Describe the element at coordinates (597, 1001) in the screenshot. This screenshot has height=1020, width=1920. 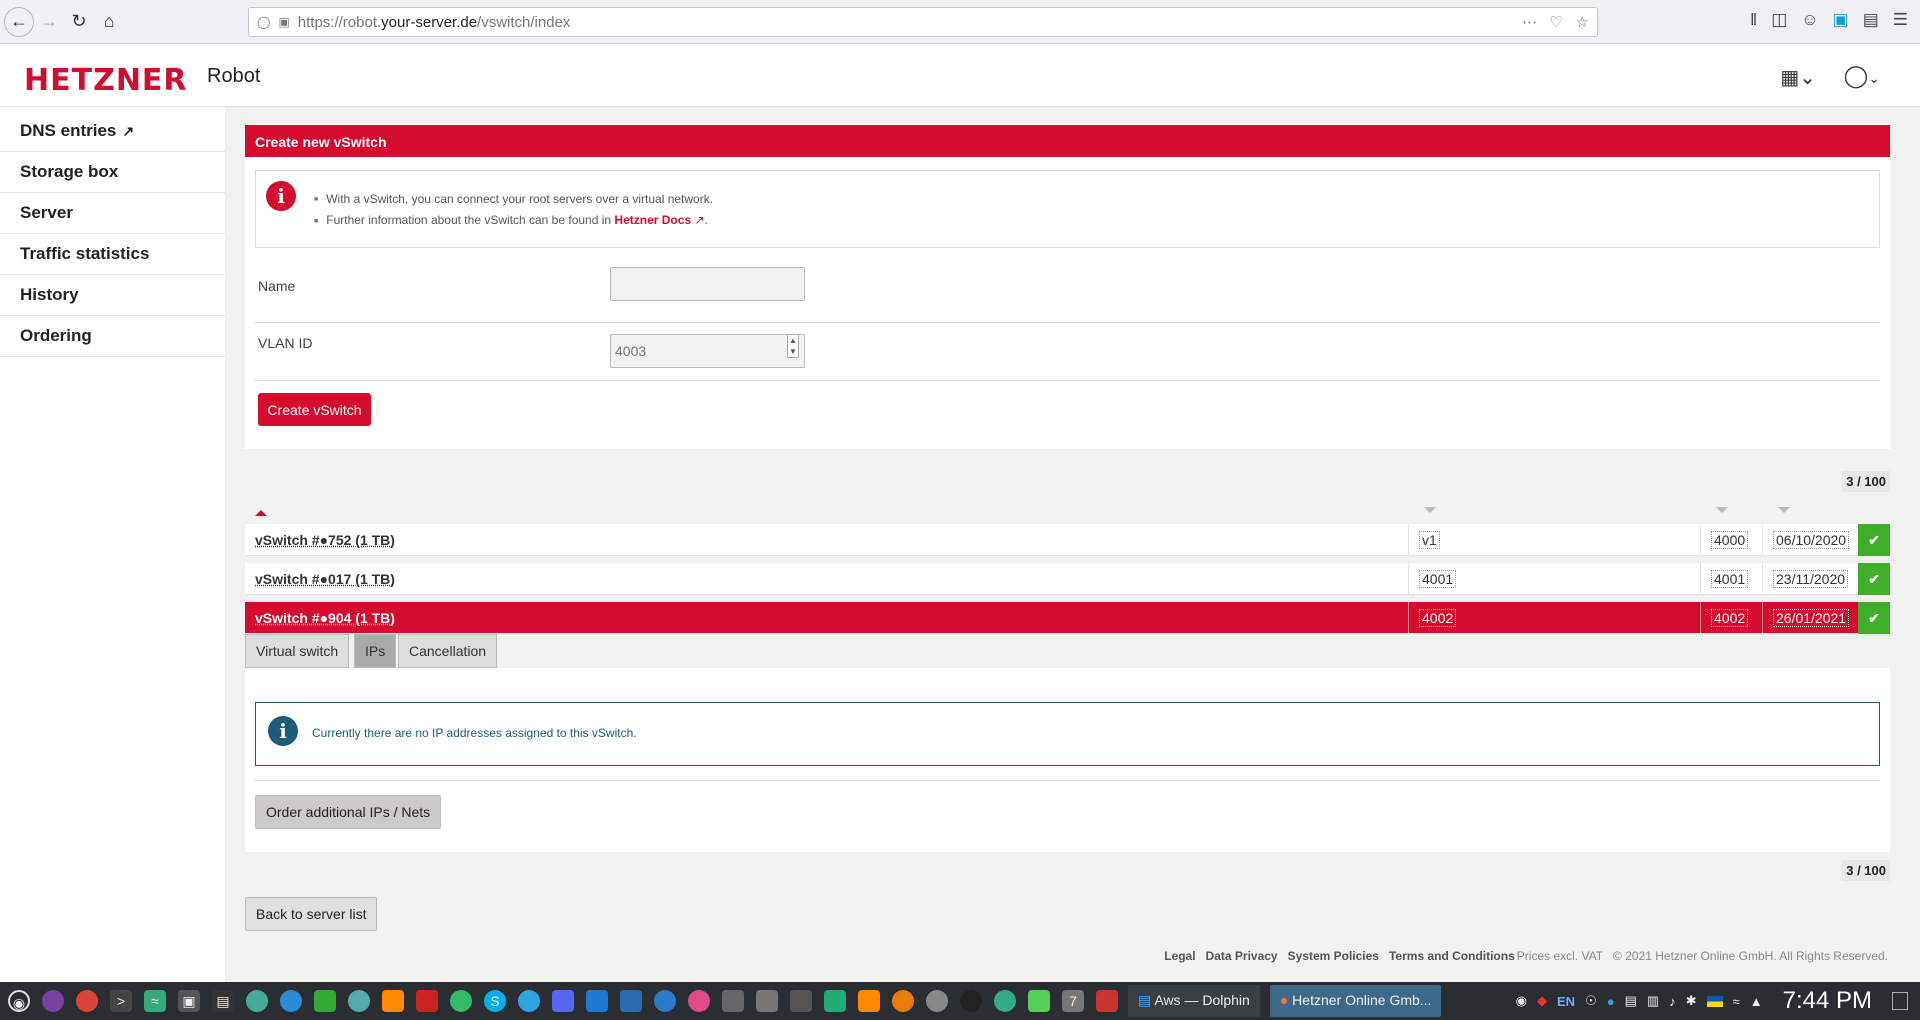
I see `vscode-icon` at that location.